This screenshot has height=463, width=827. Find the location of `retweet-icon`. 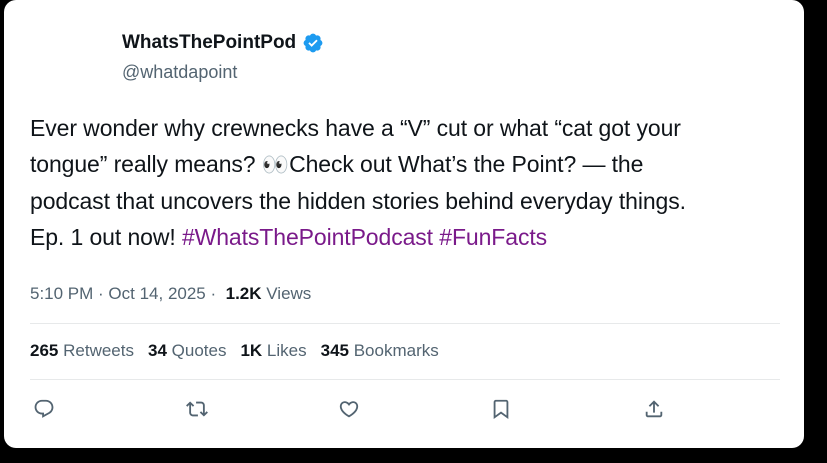

retweet-icon is located at coordinates (197, 409).